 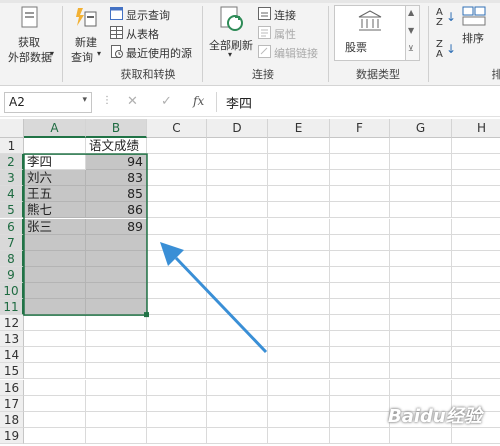 I want to click on annotation-arrow-line, so click(x=221, y=305).